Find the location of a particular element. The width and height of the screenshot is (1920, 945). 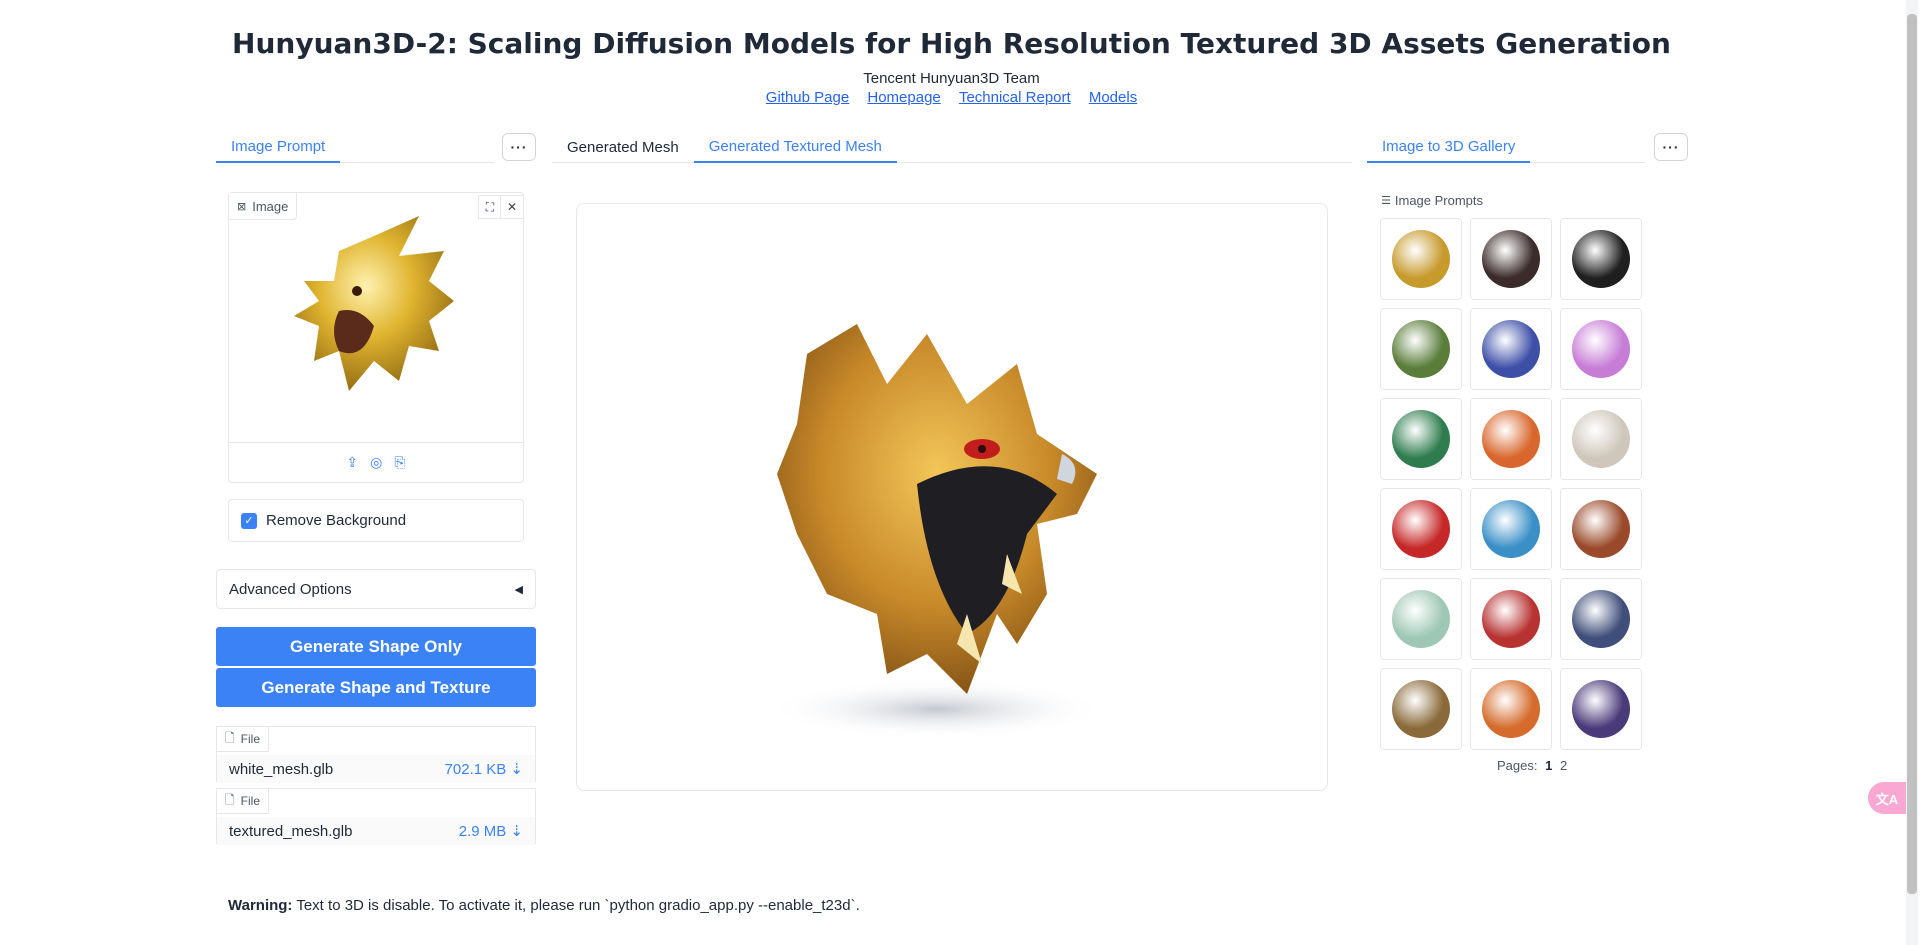

image-toolbar: ⇪ ◎ ⎘ is located at coordinates (376, 462).